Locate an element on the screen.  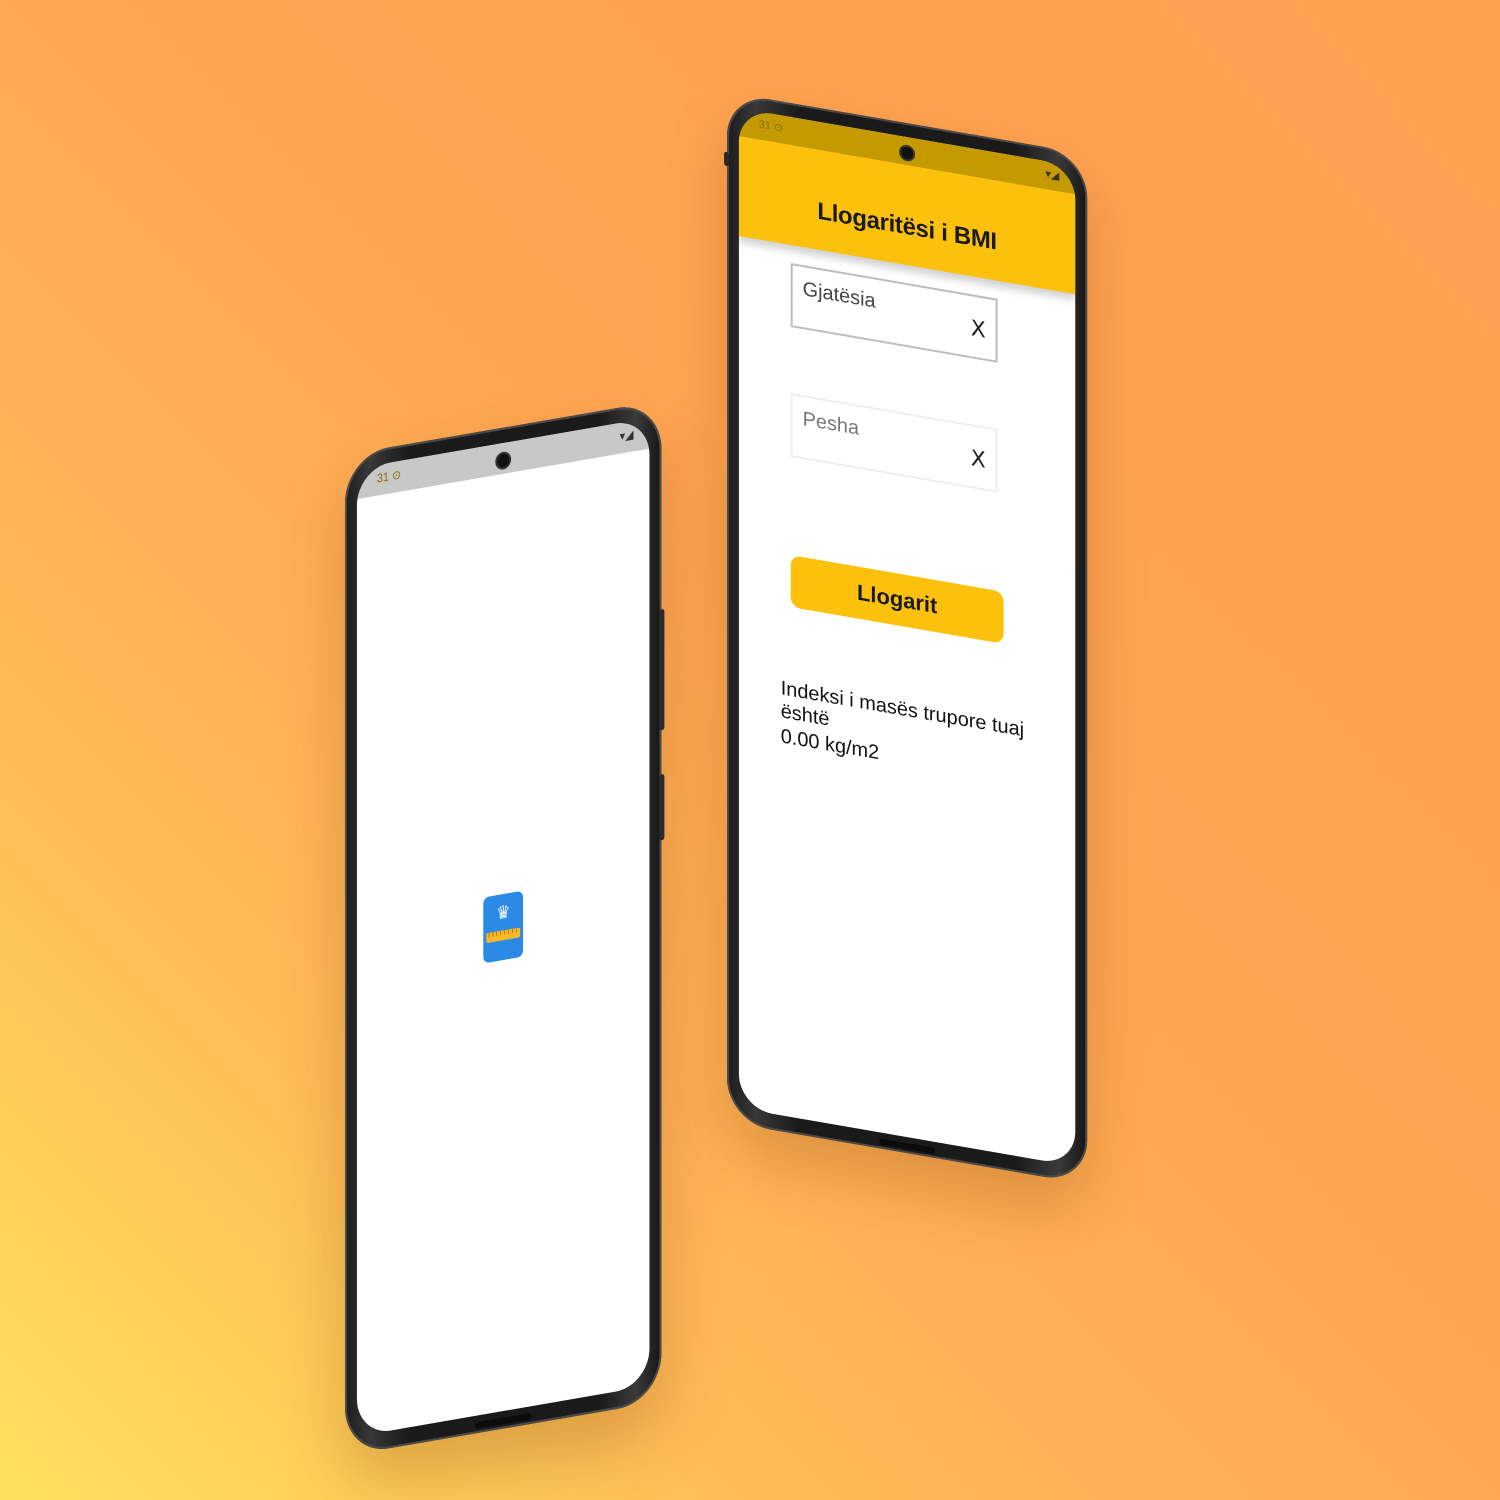
power-button is located at coordinates (662, 807).